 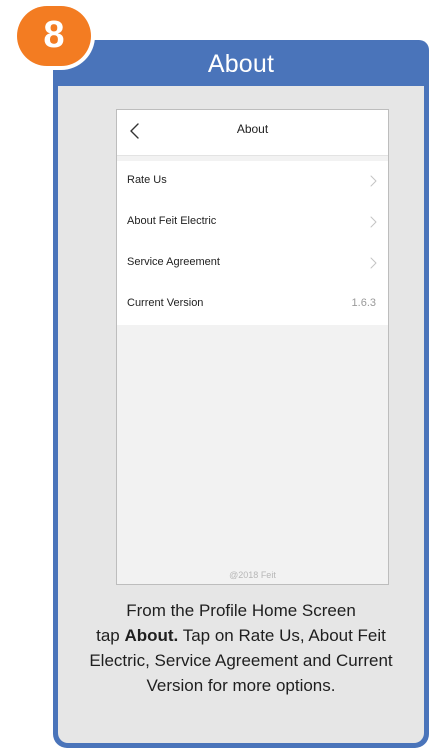 I want to click on menu-item-label: Current Version, so click(x=165, y=303).